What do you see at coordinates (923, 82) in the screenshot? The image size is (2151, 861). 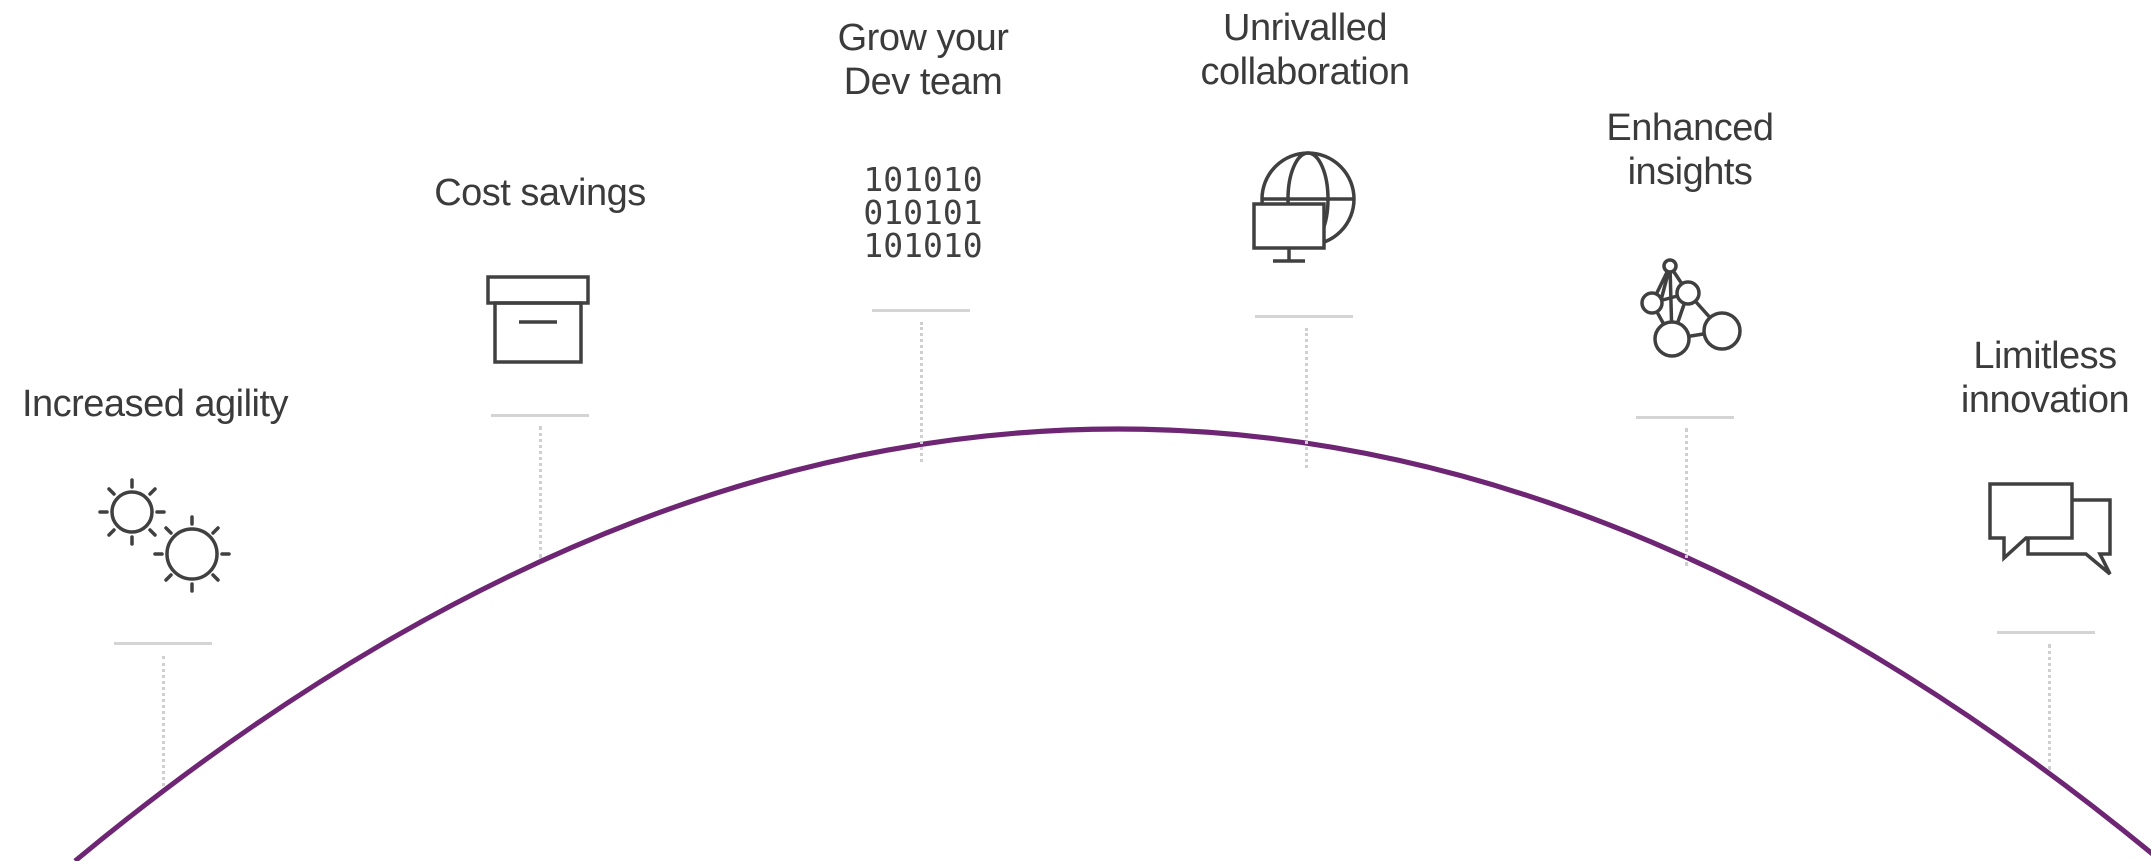 I see `benefit-label-line: Dev team` at bounding box center [923, 82].